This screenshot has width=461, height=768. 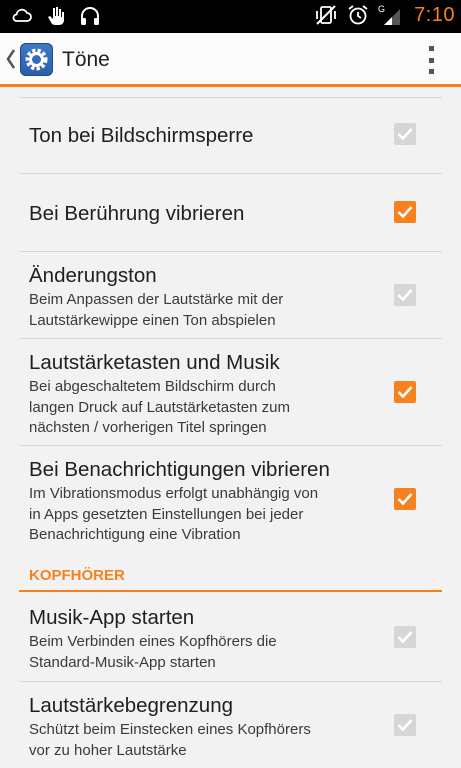 What do you see at coordinates (153, 641) in the screenshot?
I see `summary-line: Beim Verbinden eines Kopfhörers die` at bounding box center [153, 641].